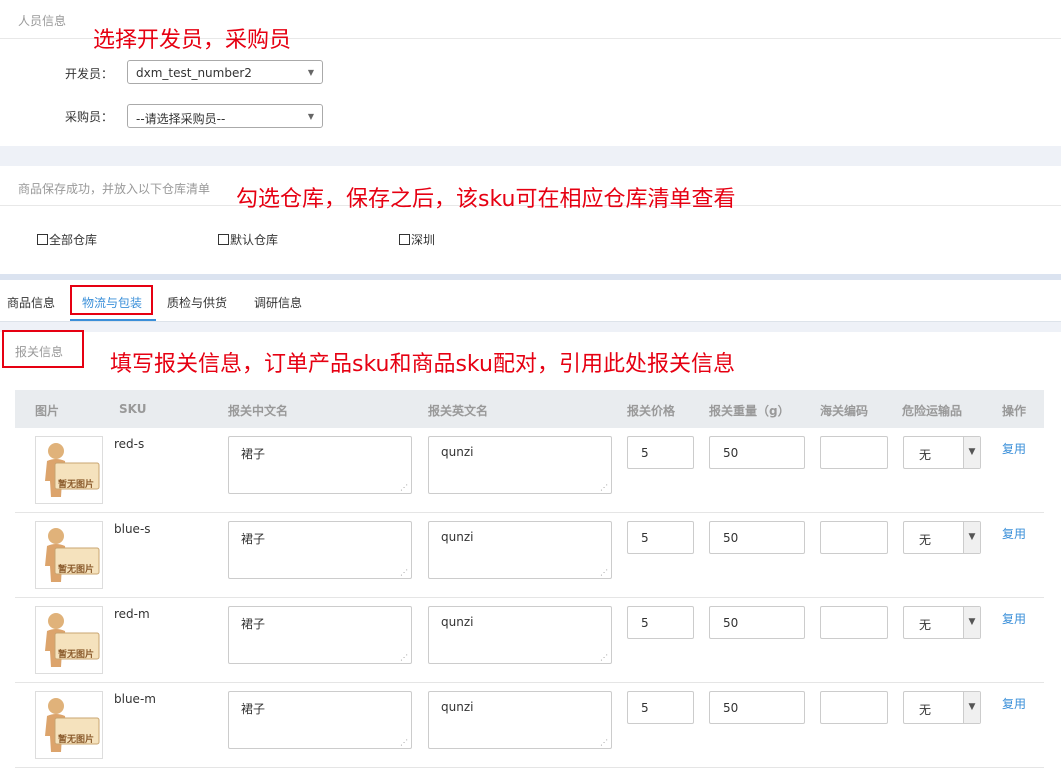  I want to click on column-header-image: 图片, so click(47, 411).